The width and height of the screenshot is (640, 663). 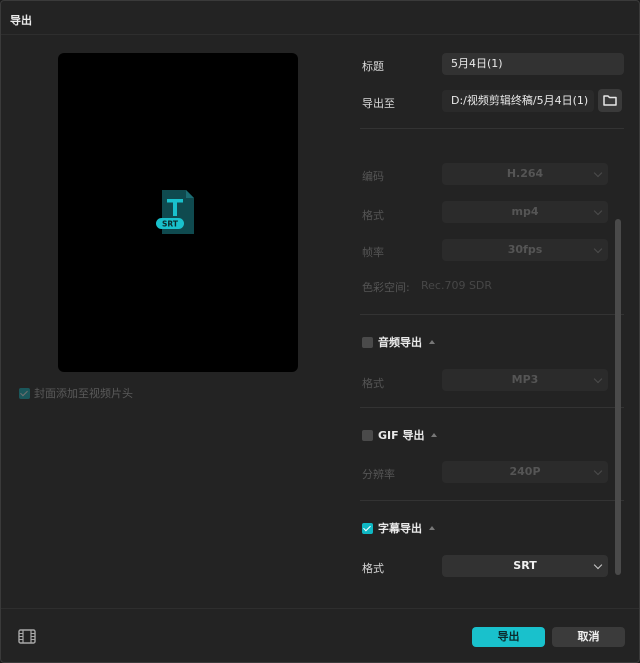 I want to click on cover-option: 封面添加至视频片头, so click(x=76, y=393).